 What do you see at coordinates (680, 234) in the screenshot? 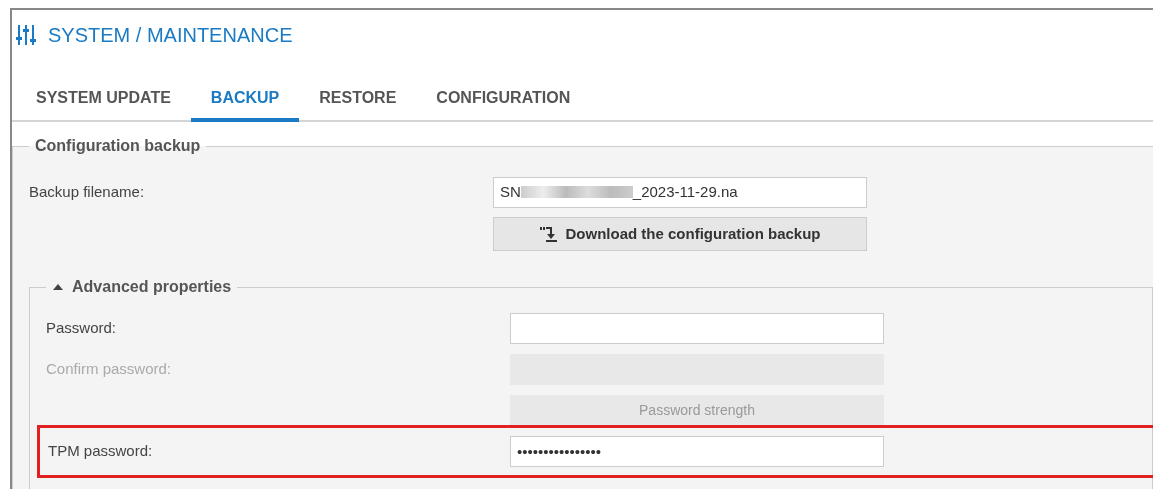
I see `download-button: Download the configuration backup` at bounding box center [680, 234].